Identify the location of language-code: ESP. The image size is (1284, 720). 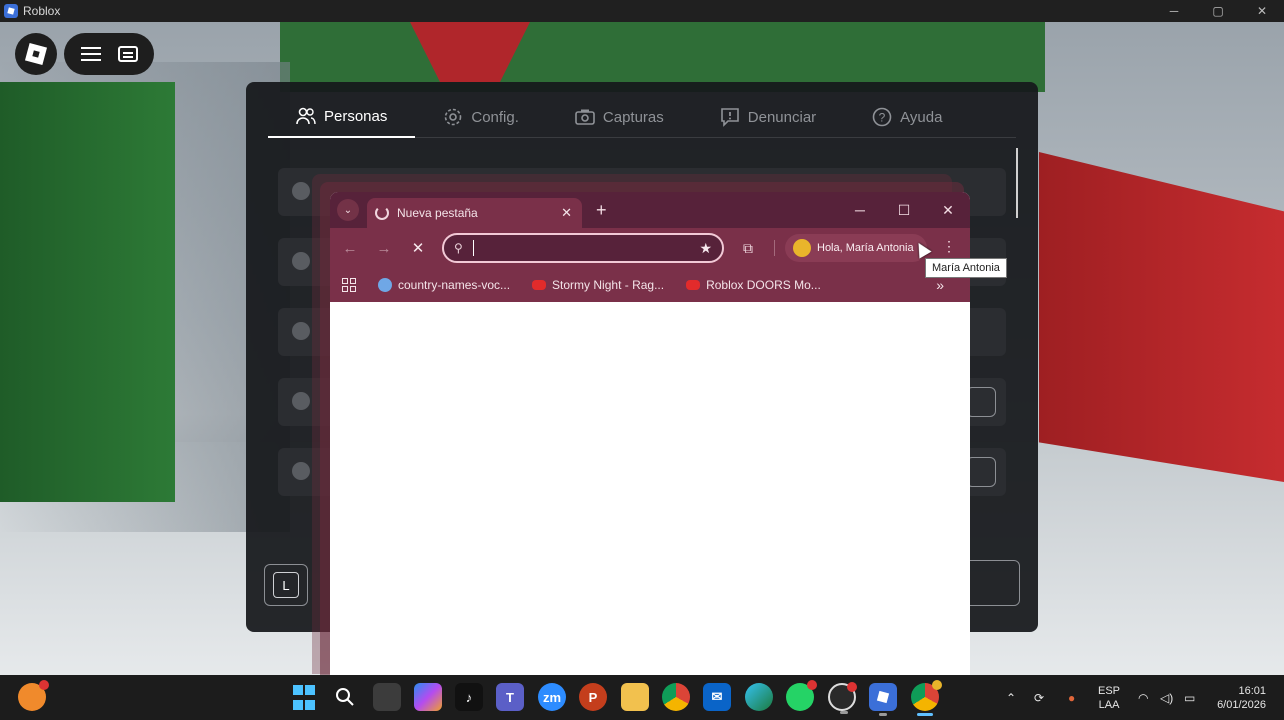
(1109, 691).